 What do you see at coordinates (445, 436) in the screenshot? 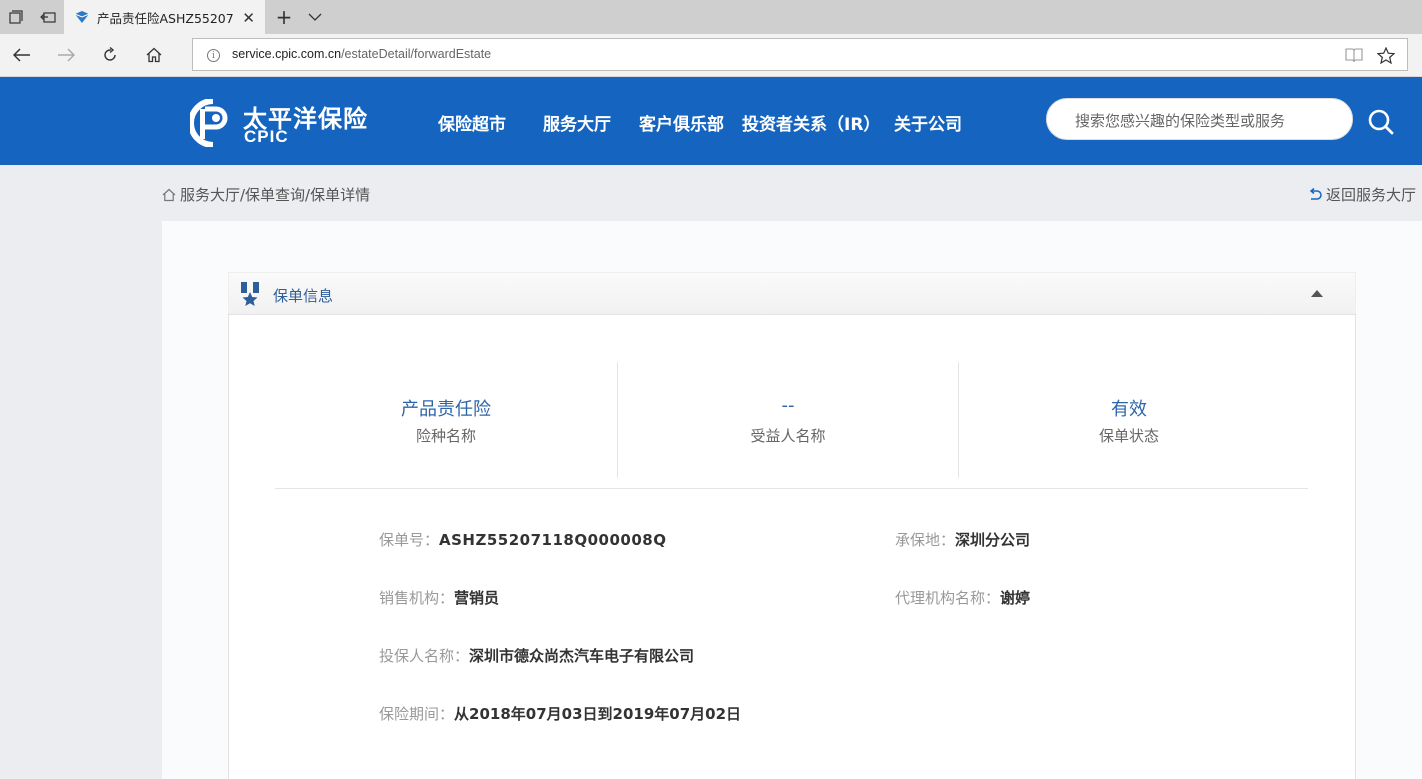
I see `stat-label: 险种名称` at bounding box center [445, 436].